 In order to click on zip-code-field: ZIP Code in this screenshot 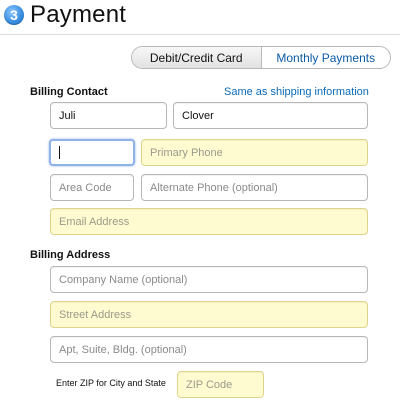, I will do `click(220, 384)`.